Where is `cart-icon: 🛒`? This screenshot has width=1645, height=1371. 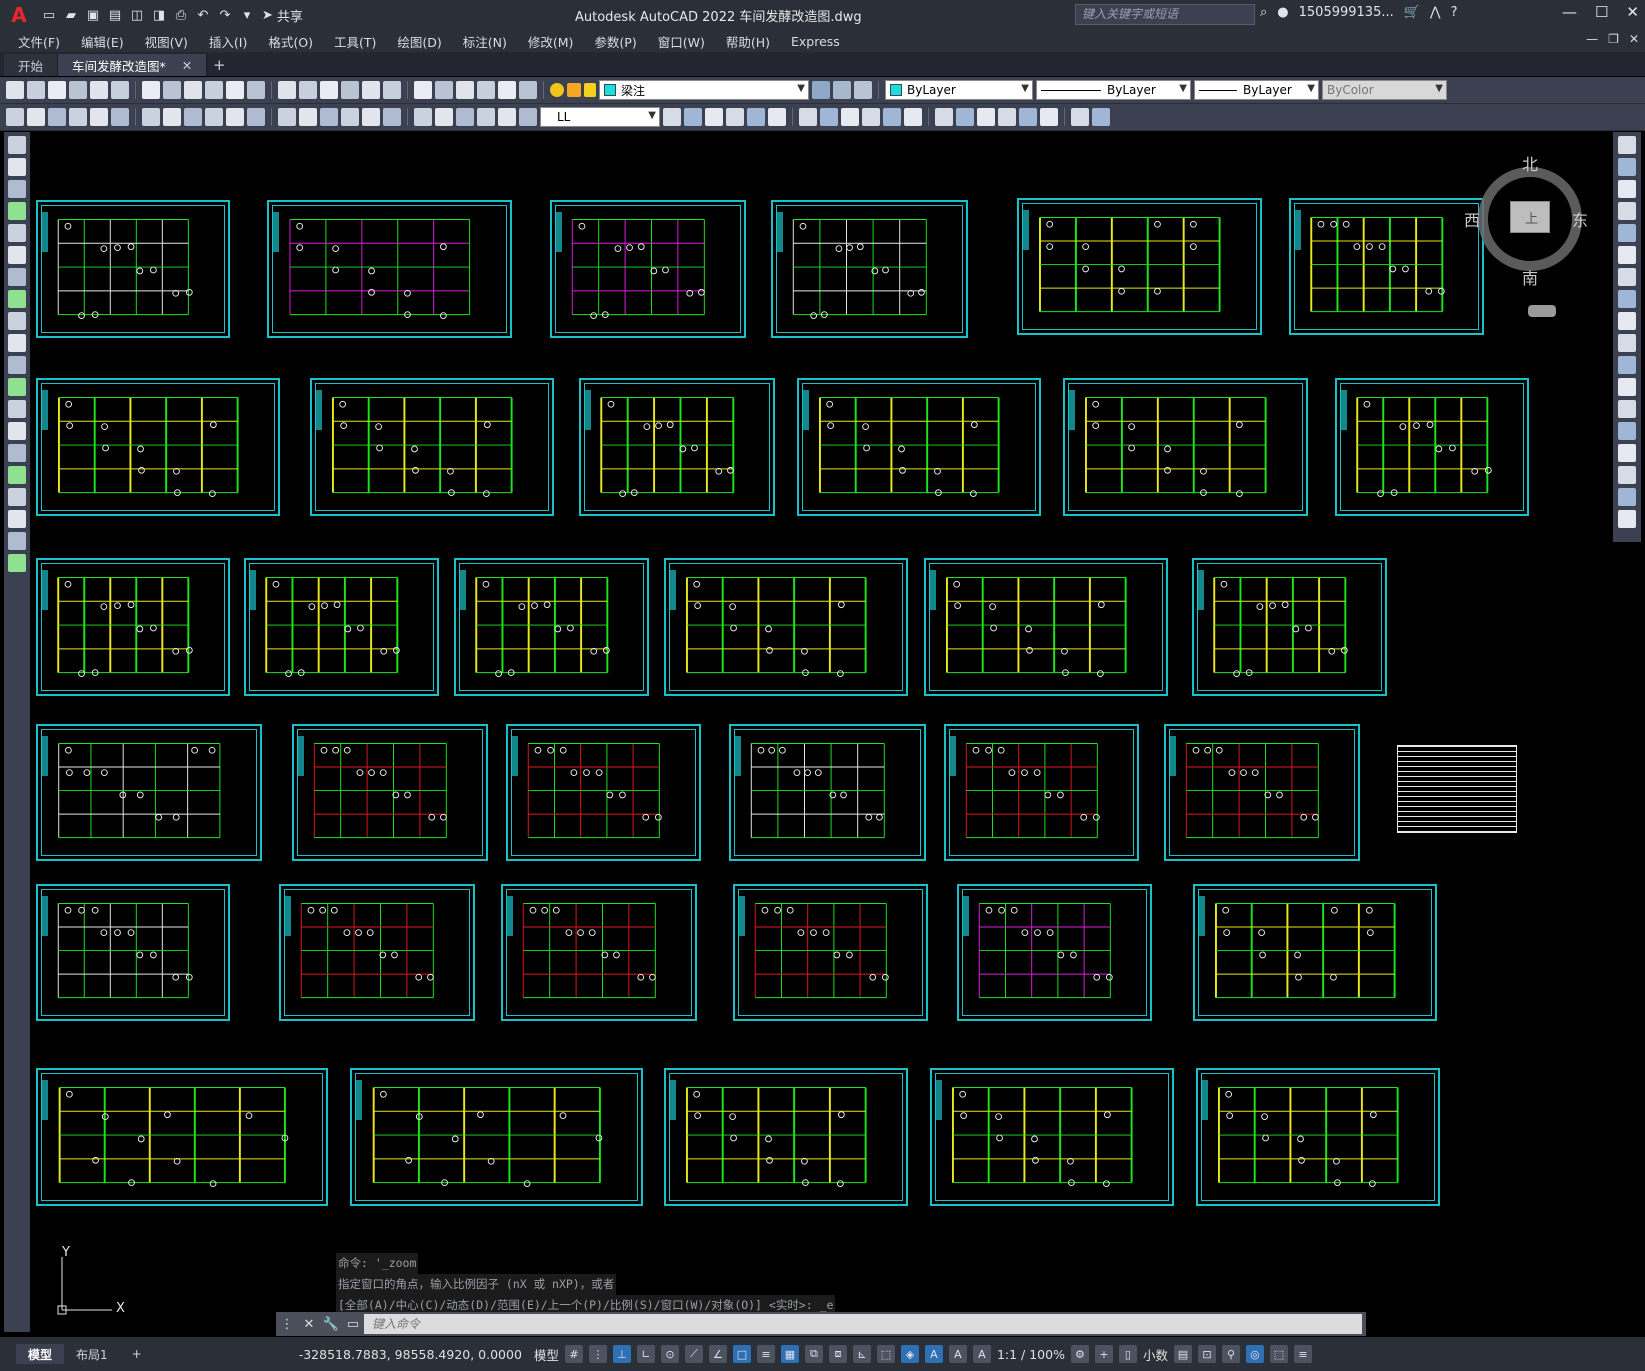
cart-icon: 🛒 is located at coordinates (1412, 12).